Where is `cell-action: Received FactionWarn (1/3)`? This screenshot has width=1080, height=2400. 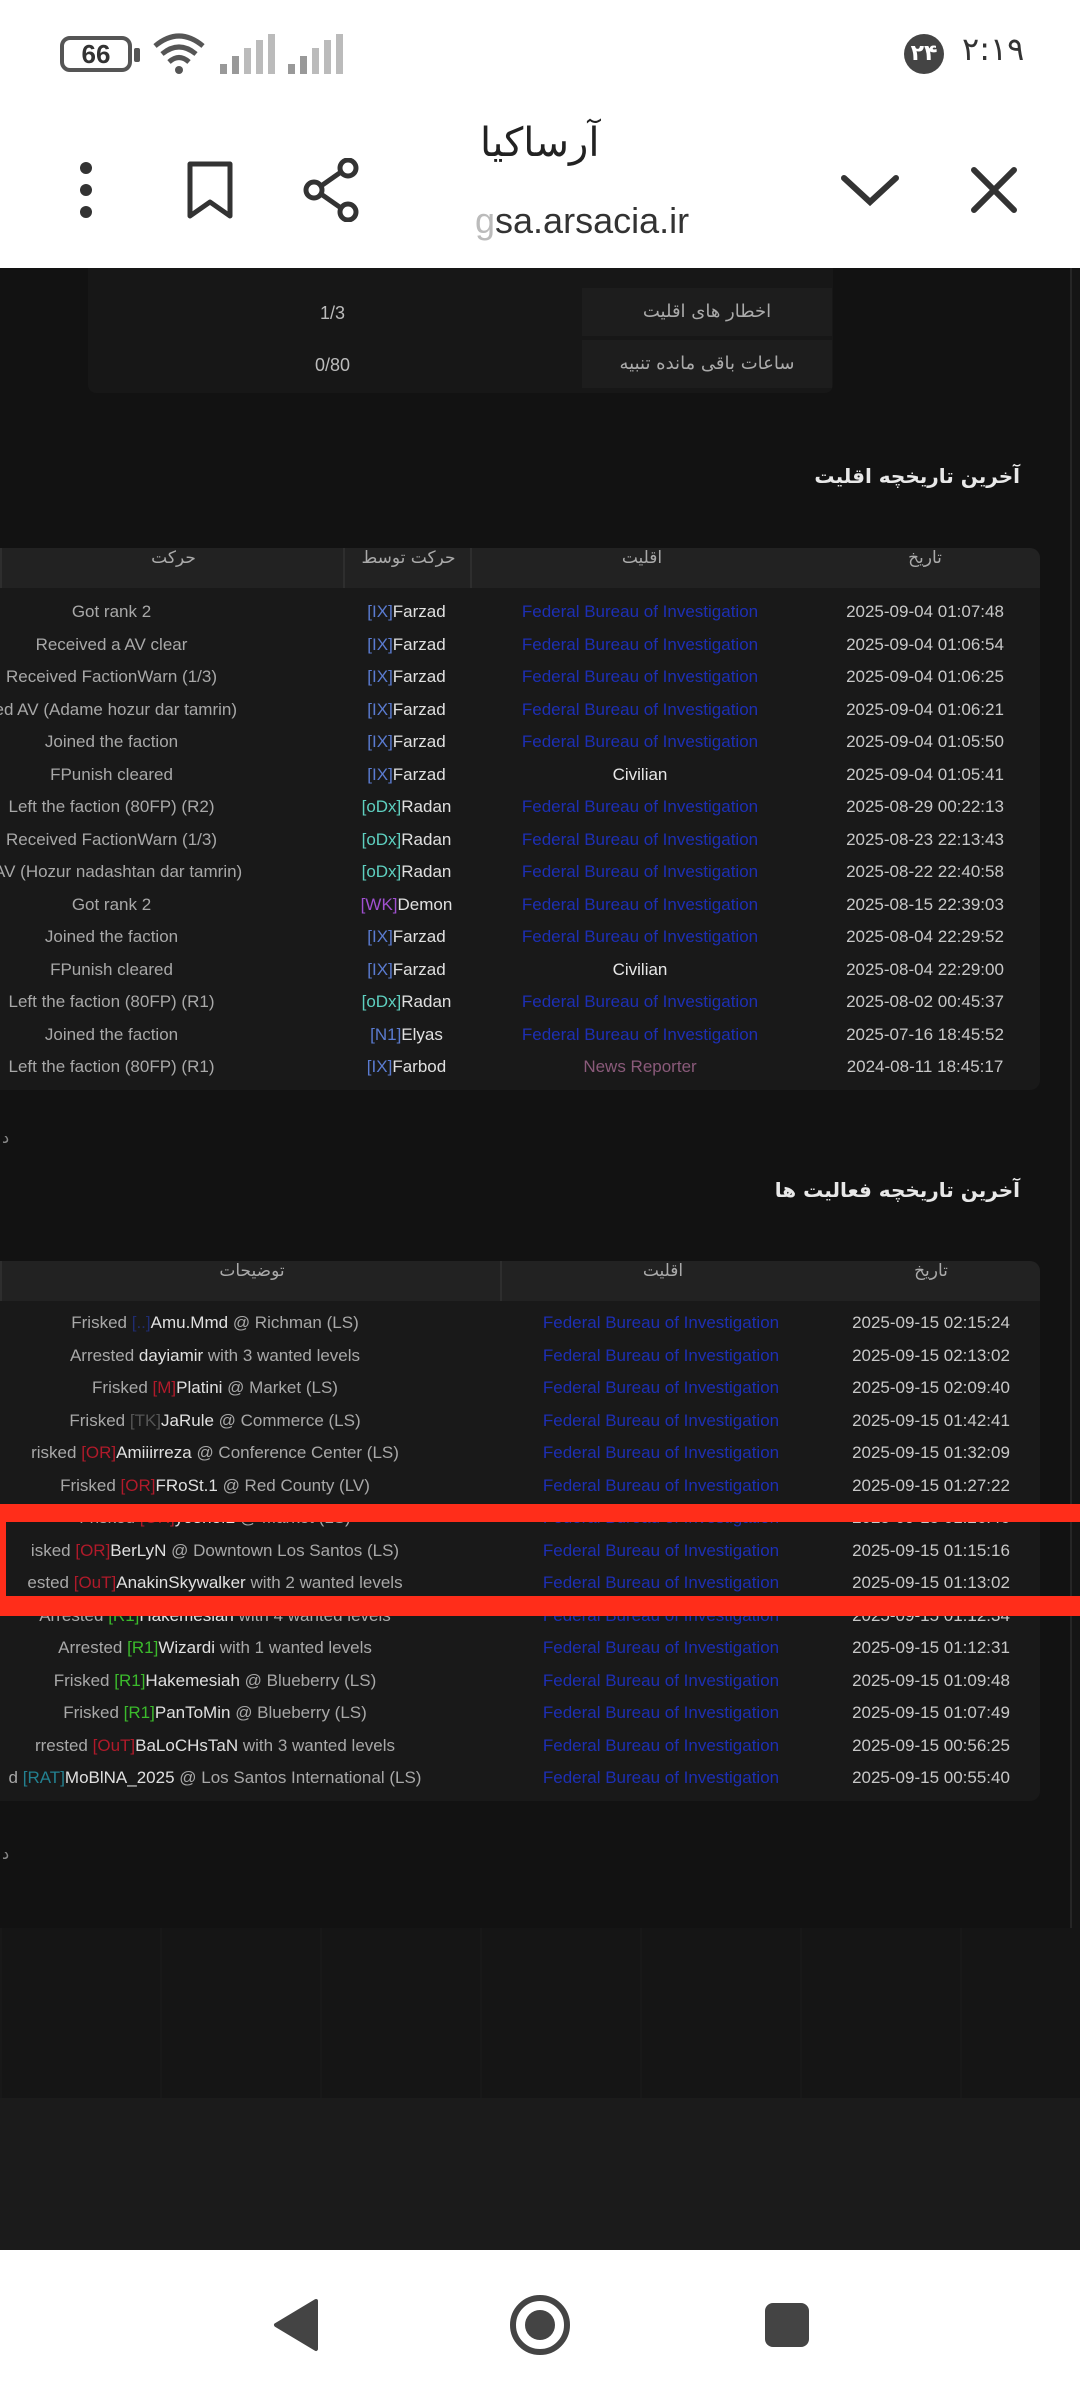 cell-action: Received FactionWarn (1/3) is located at coordinates (111, 676).